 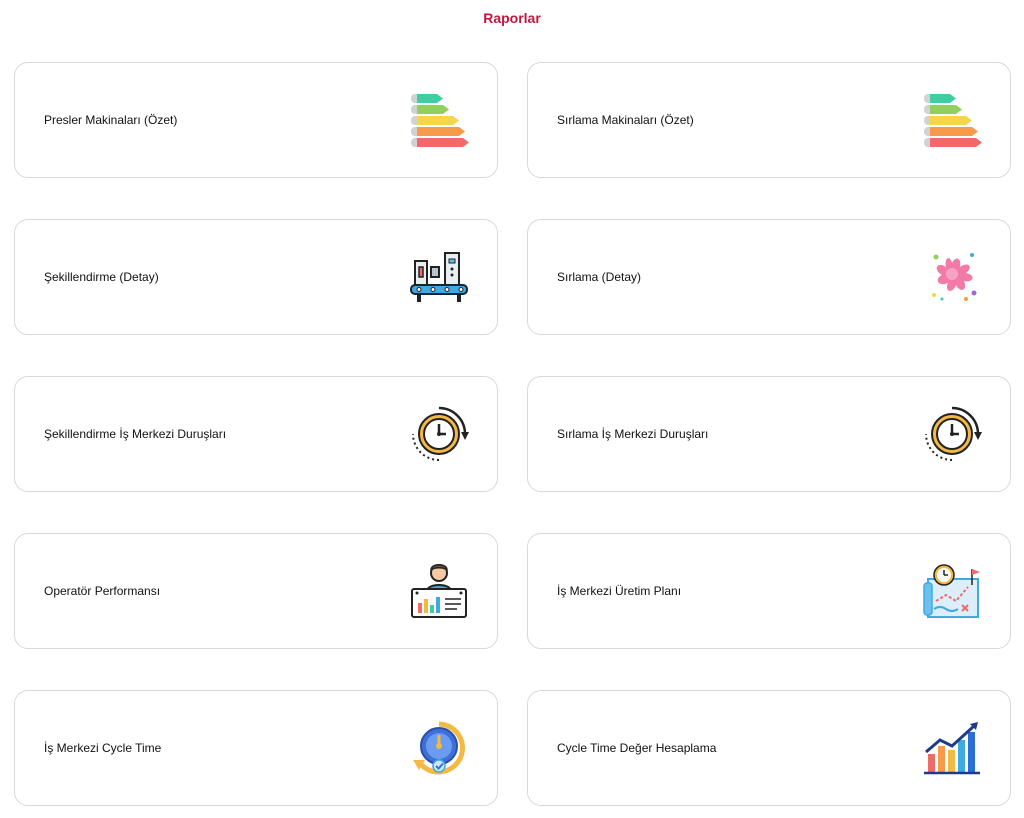 I want to click on report-card-sirlama-detay: Sırlama (Detay), so click(x=769, y=277).